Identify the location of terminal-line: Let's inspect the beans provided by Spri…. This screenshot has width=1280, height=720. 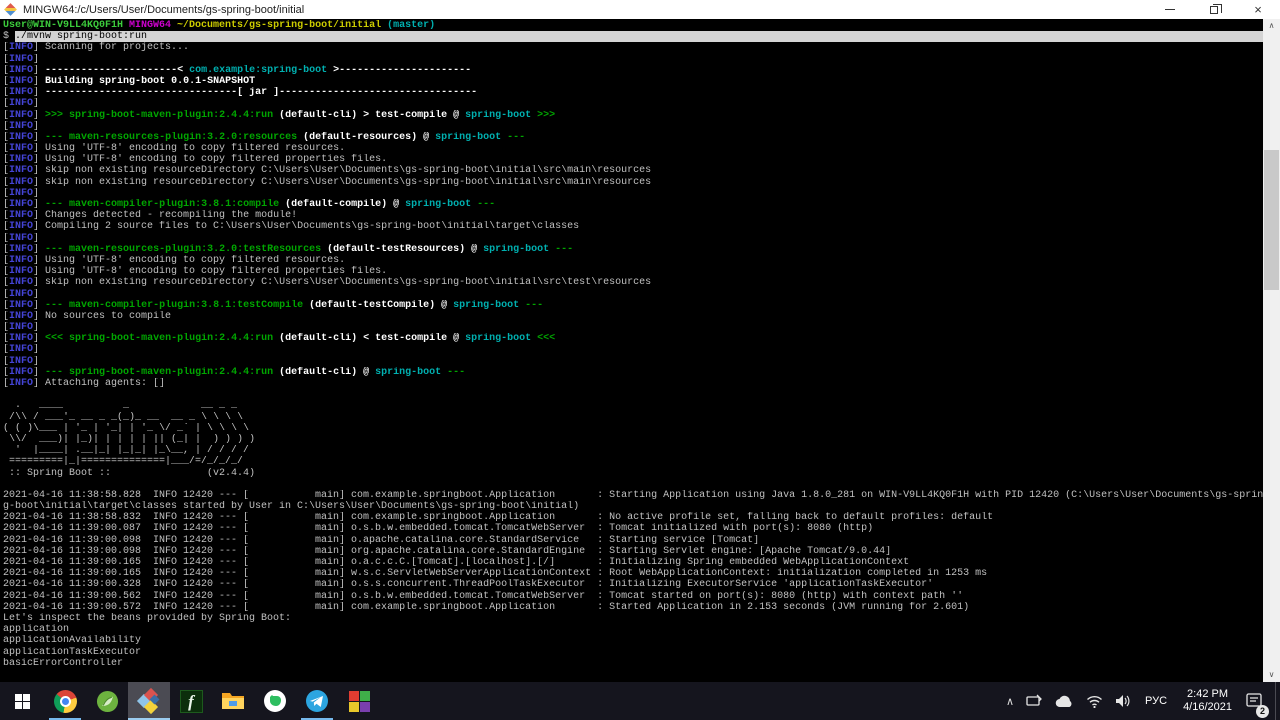
(147, 618).